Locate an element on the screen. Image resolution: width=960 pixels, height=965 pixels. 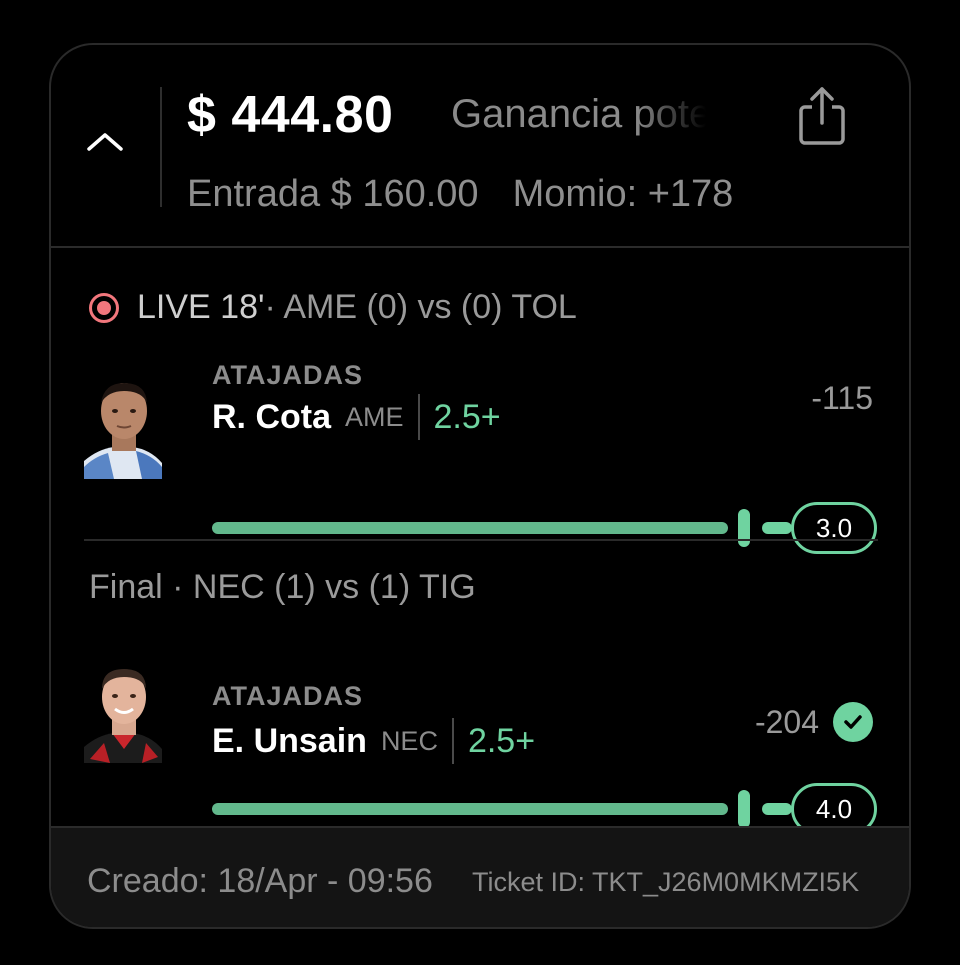
live-status: LIVE 18' is located at coordinates (201, 307).